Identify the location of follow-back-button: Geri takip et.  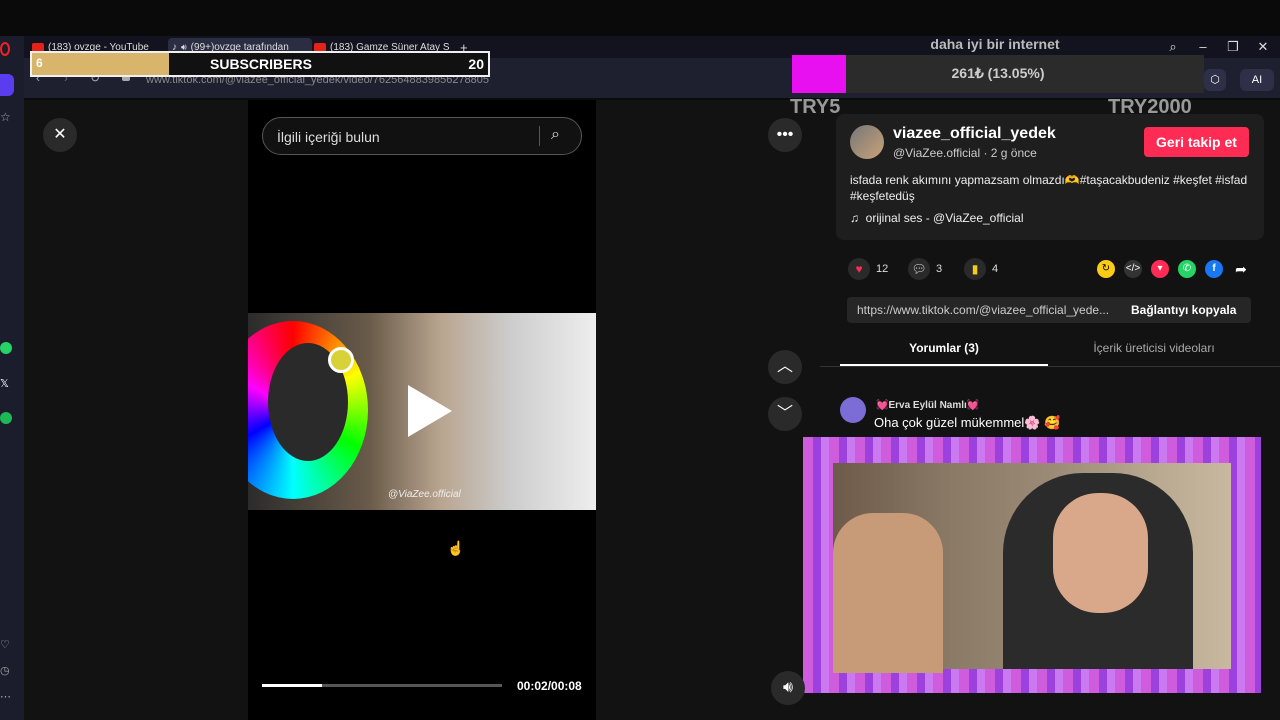
(1196, 142).